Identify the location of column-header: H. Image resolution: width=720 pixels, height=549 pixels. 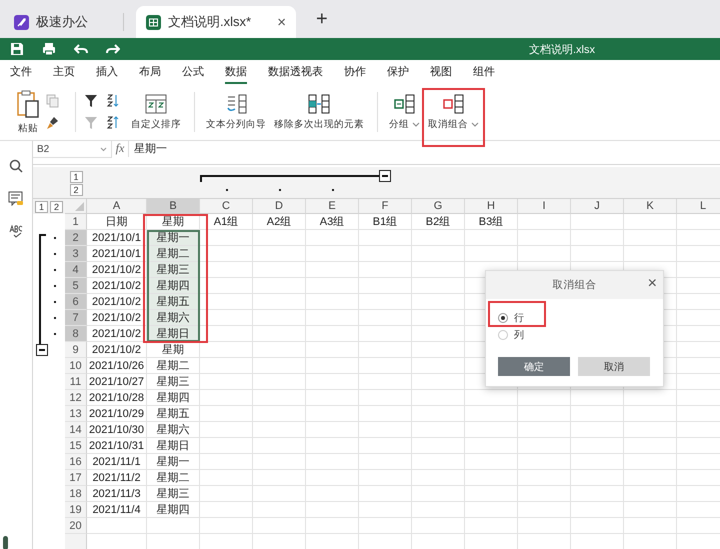
(491, 206).